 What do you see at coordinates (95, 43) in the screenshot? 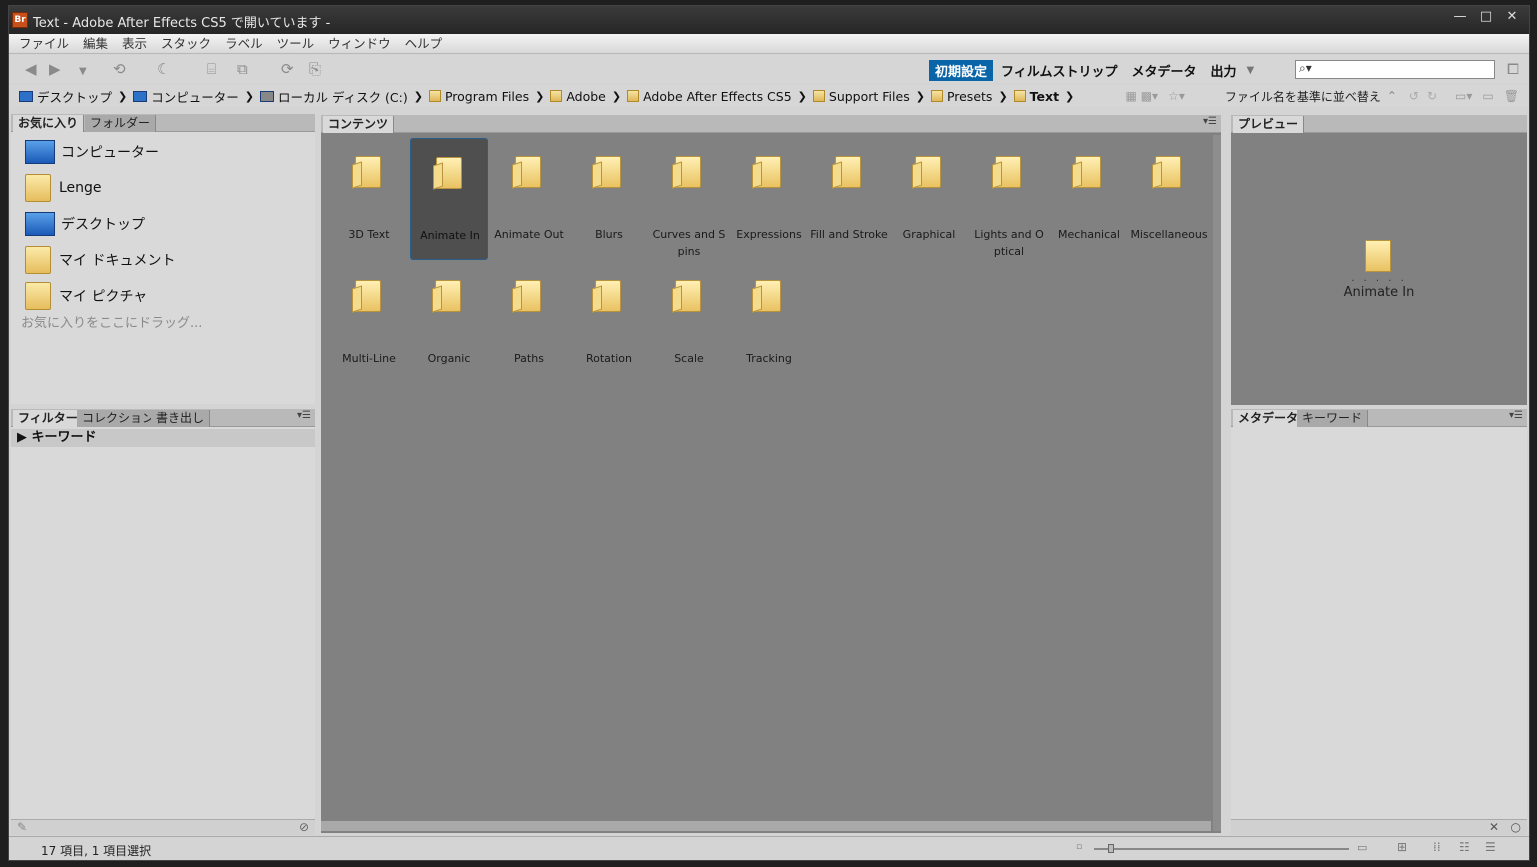
I see `menu-edit: 編集` at bounding box center [95, 43].